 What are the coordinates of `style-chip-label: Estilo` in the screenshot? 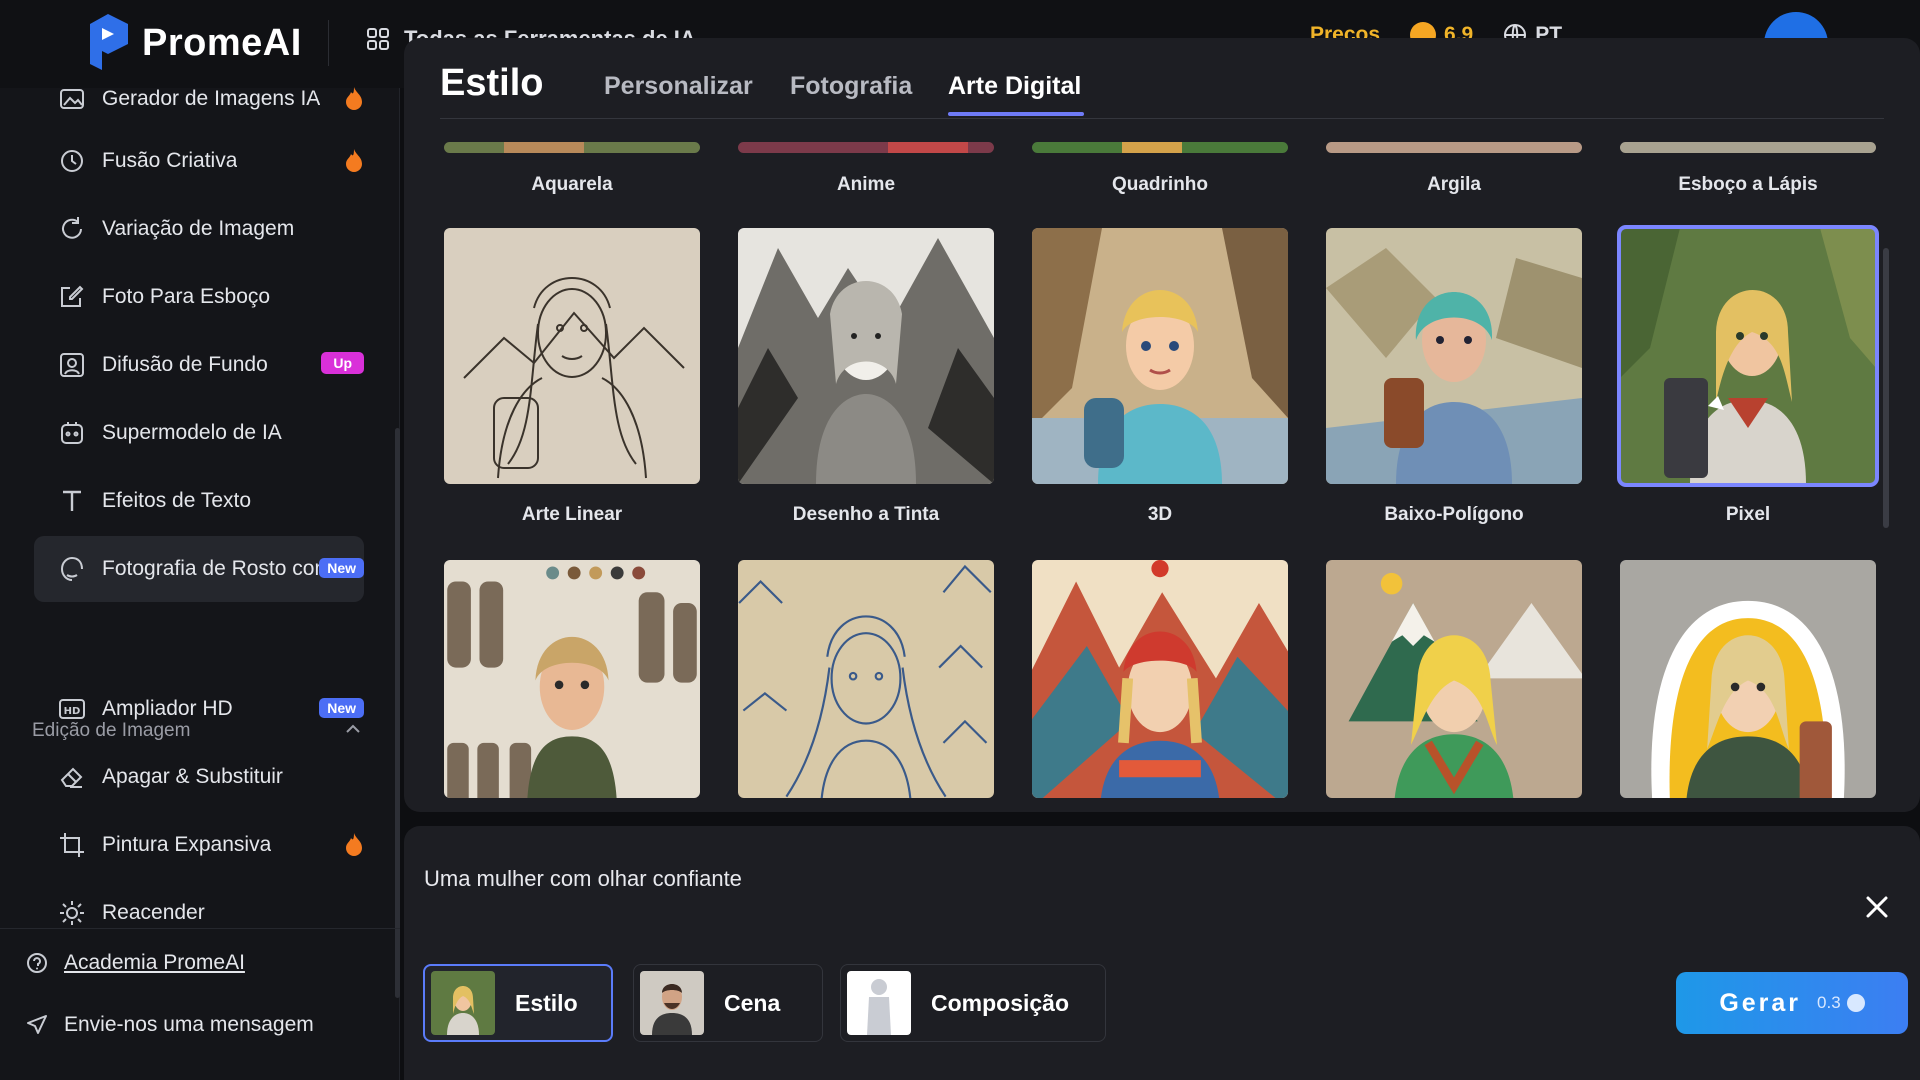 It's located at (546, 1002).